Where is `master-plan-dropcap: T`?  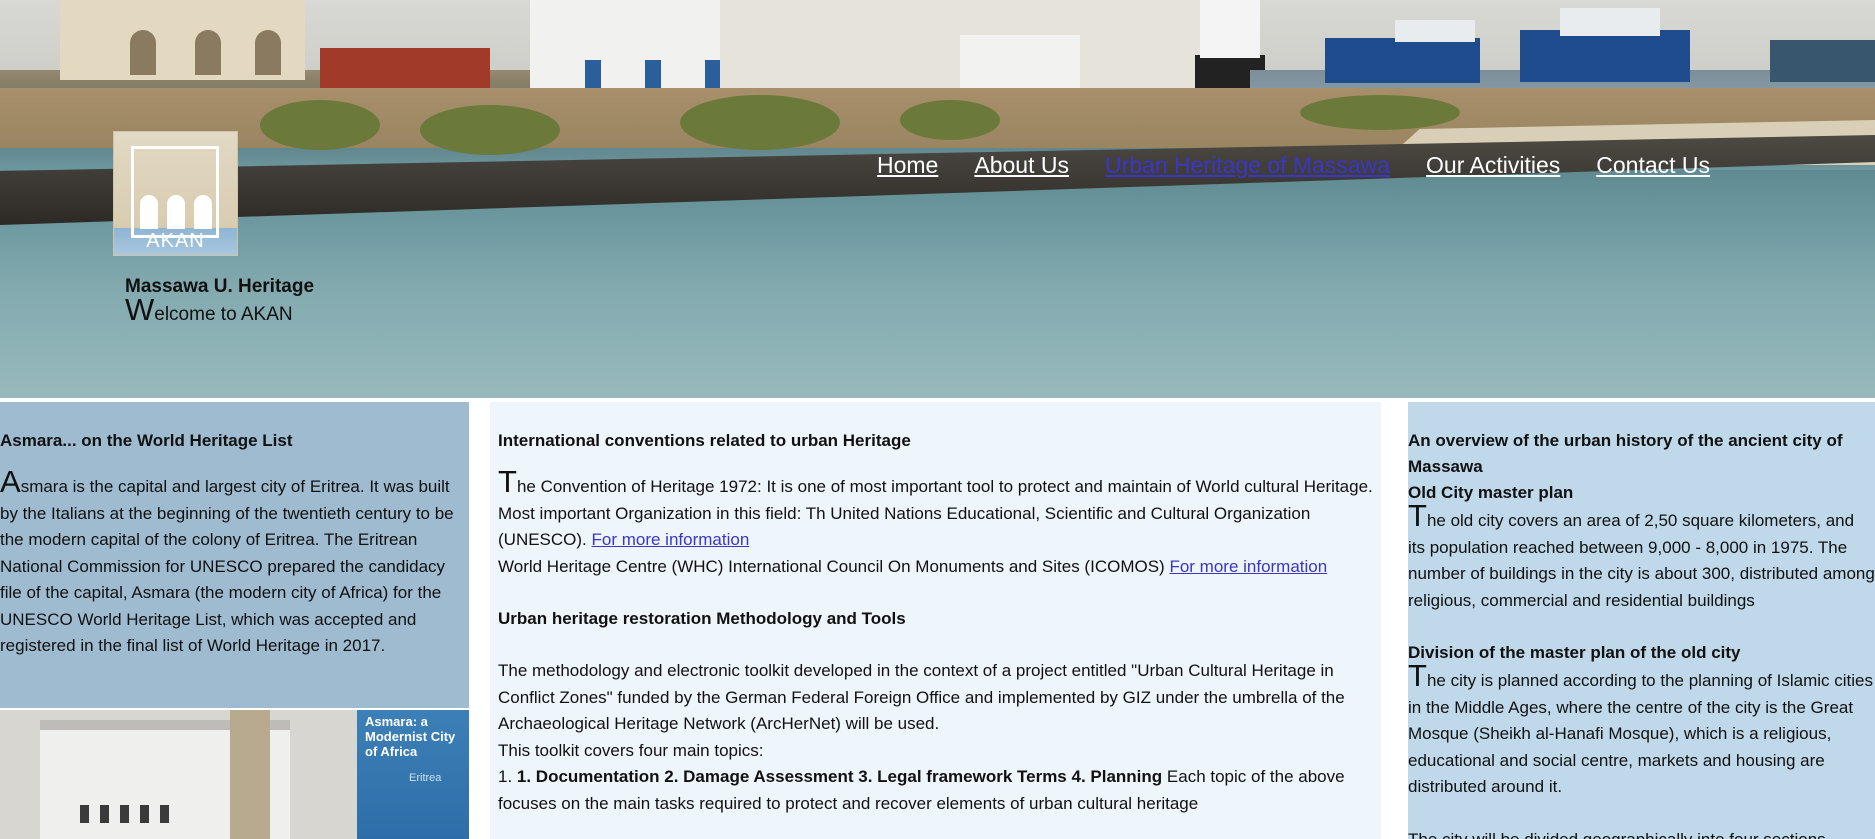 master-plan-dropcap: T is located at coordinates (1417, 515).